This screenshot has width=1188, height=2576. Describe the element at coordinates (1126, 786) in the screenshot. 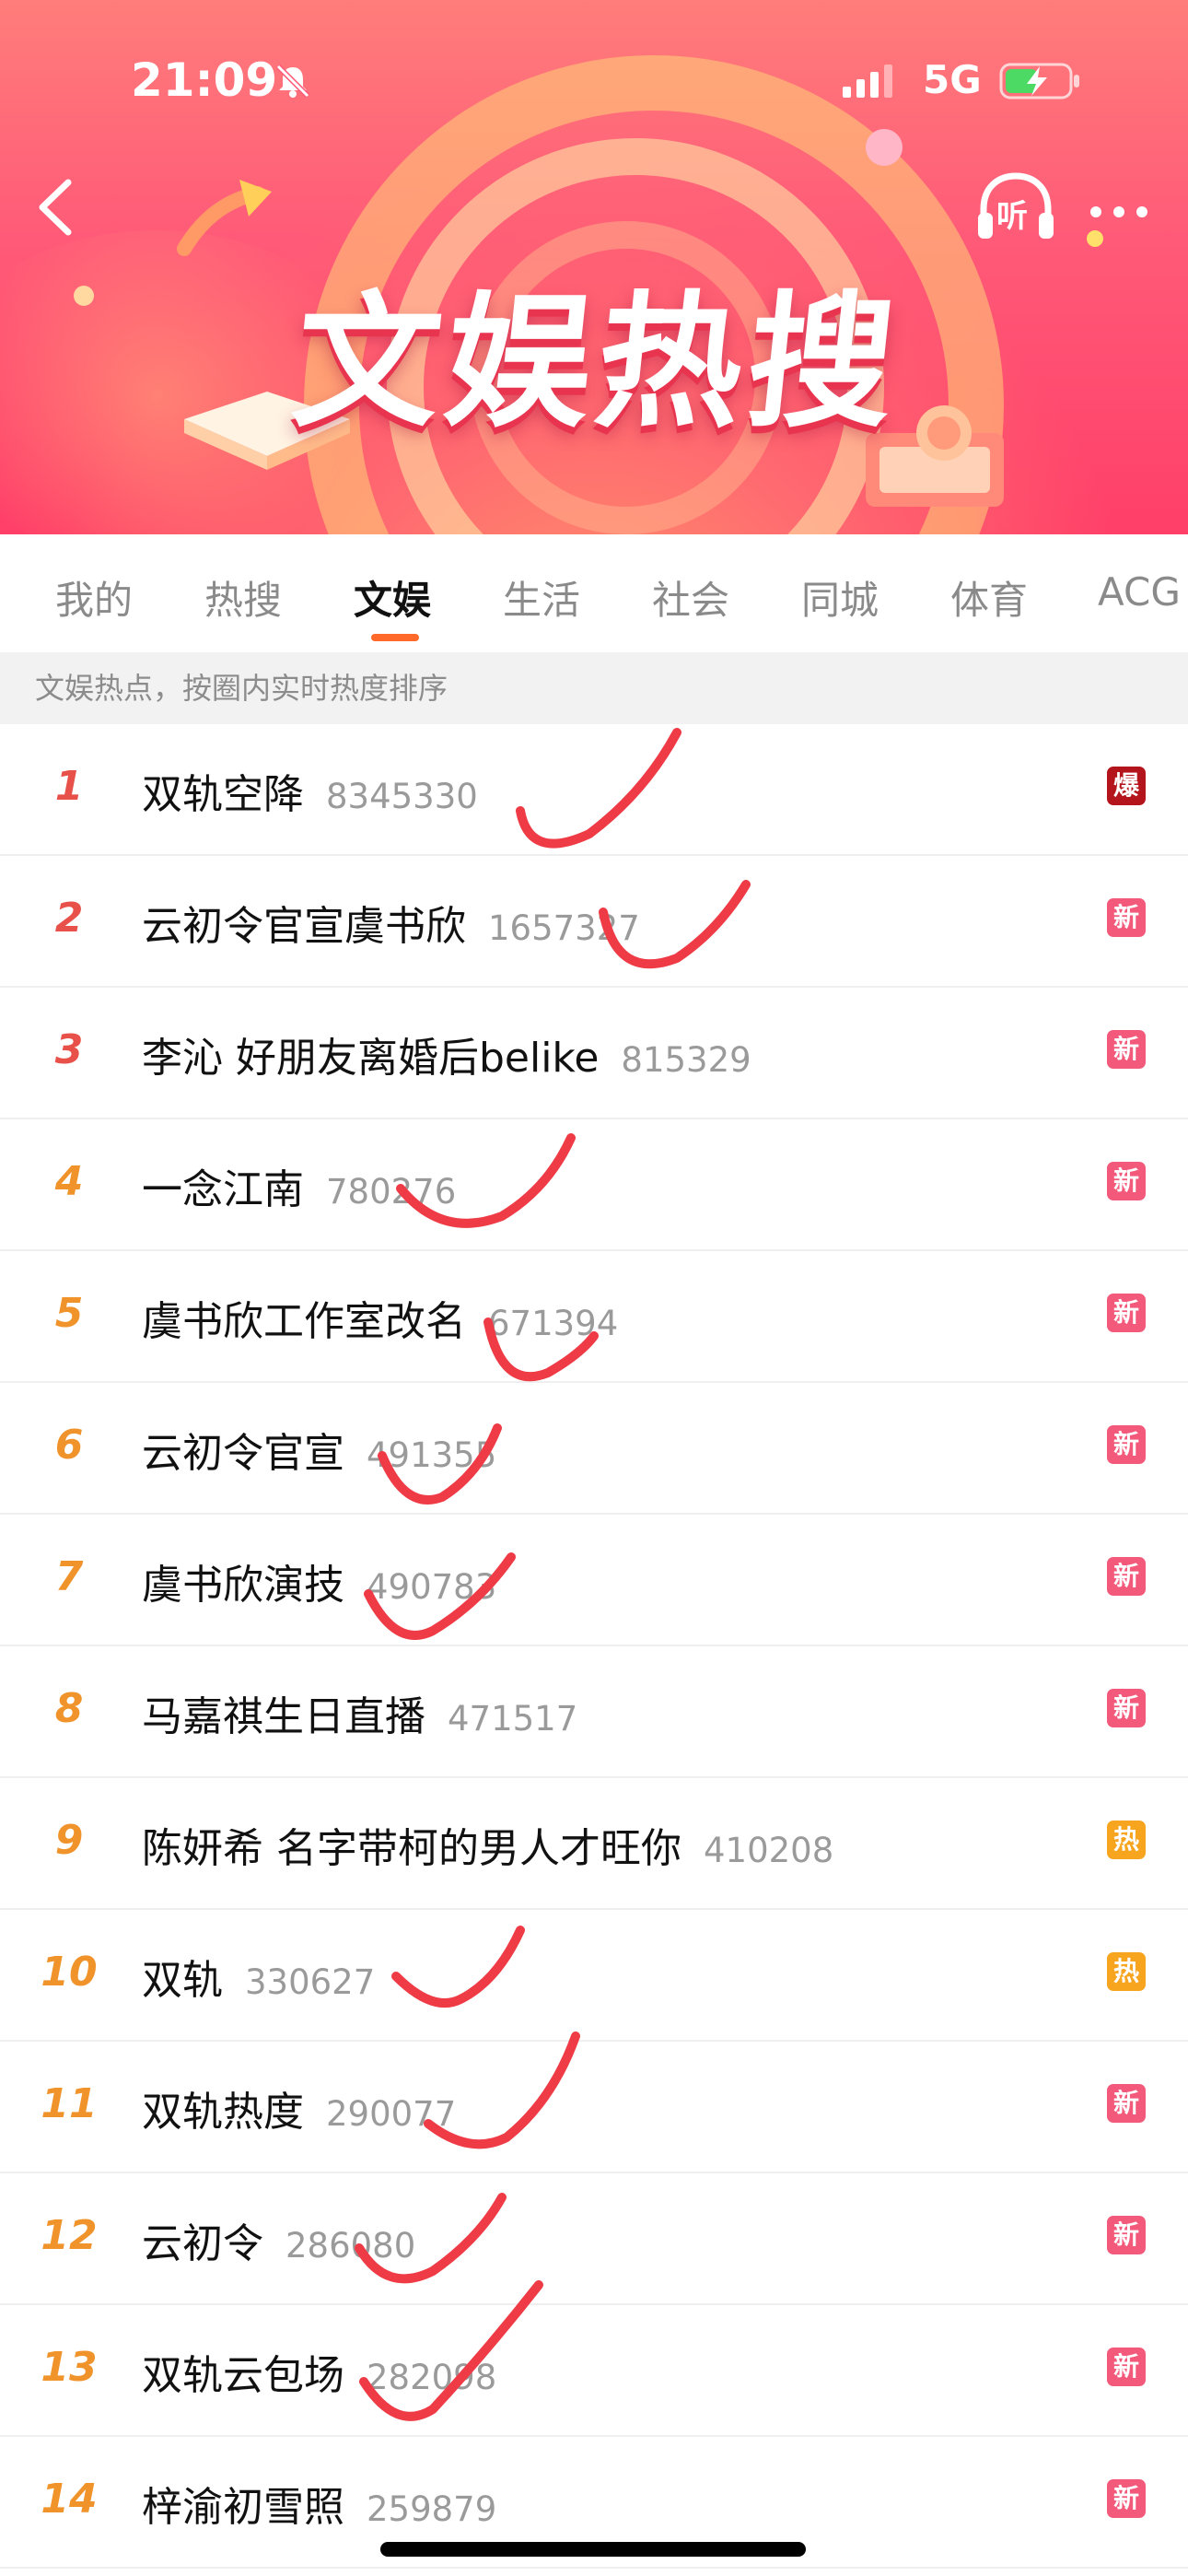

I see `status-badge: 爆` at that location.